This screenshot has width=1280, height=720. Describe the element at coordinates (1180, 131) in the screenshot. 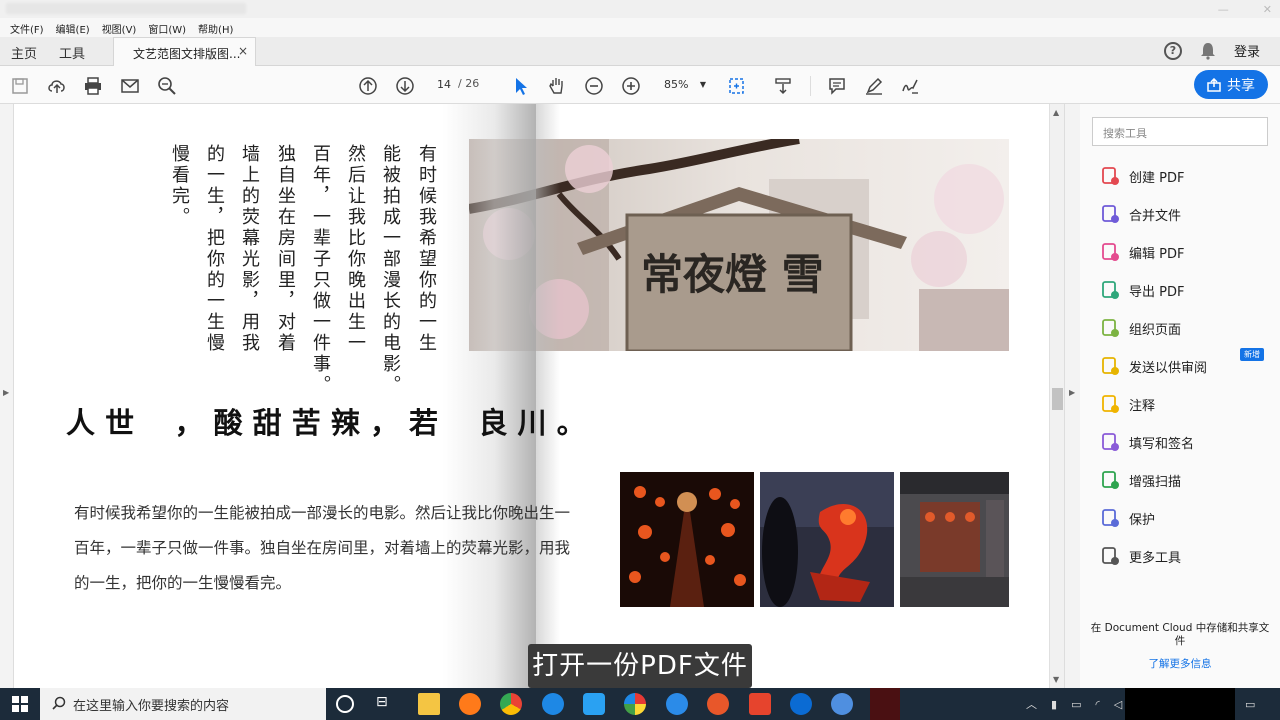

I see `search-tools-input: 搜索工具` at that location.